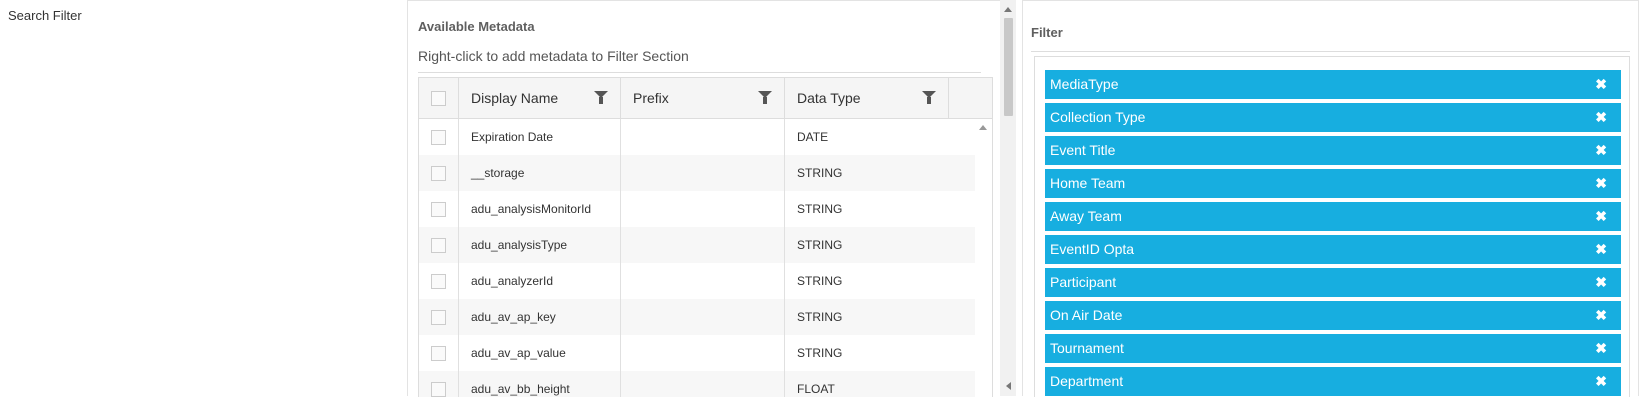 The width and height of the screenshot is (1652, 397). Describe the element at coordinates (519, 245) in the screenshot. I see `cell-text: adu_analysisType` at that location.